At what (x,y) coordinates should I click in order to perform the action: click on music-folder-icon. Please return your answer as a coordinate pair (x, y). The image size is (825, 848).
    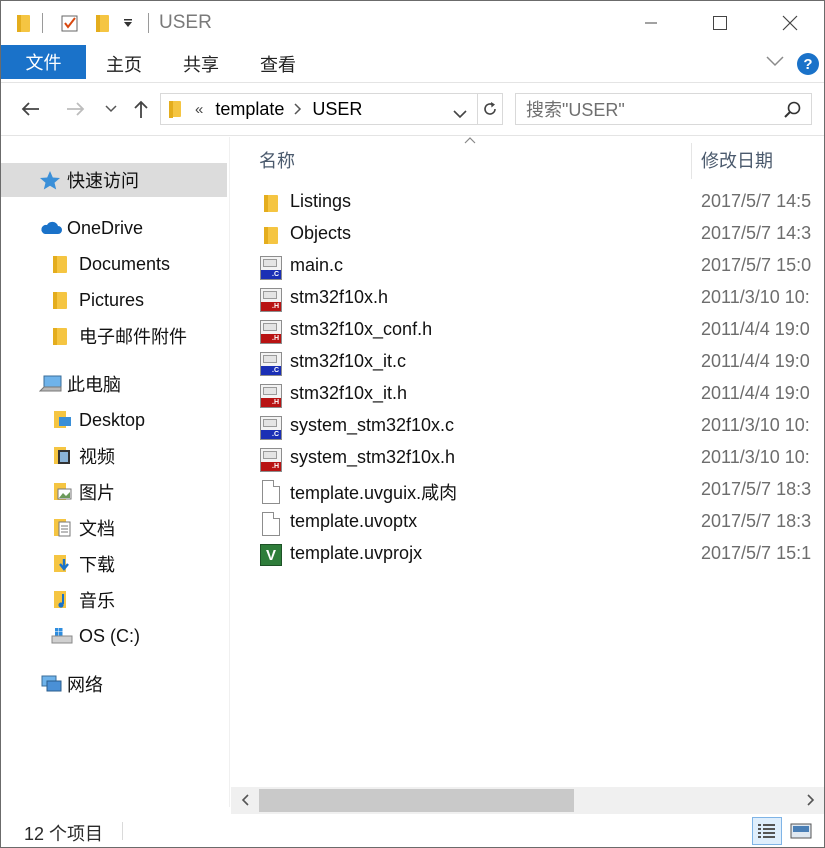
    Looking at the image, I should click on (60, 599).